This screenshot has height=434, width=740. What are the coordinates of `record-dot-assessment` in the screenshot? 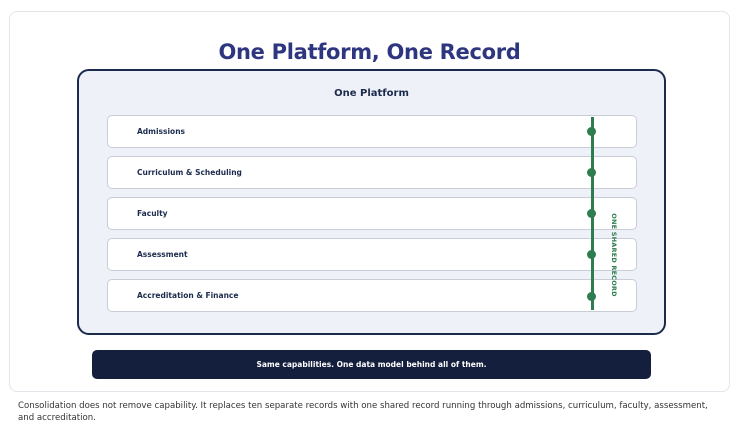 It's located at (591, 254).